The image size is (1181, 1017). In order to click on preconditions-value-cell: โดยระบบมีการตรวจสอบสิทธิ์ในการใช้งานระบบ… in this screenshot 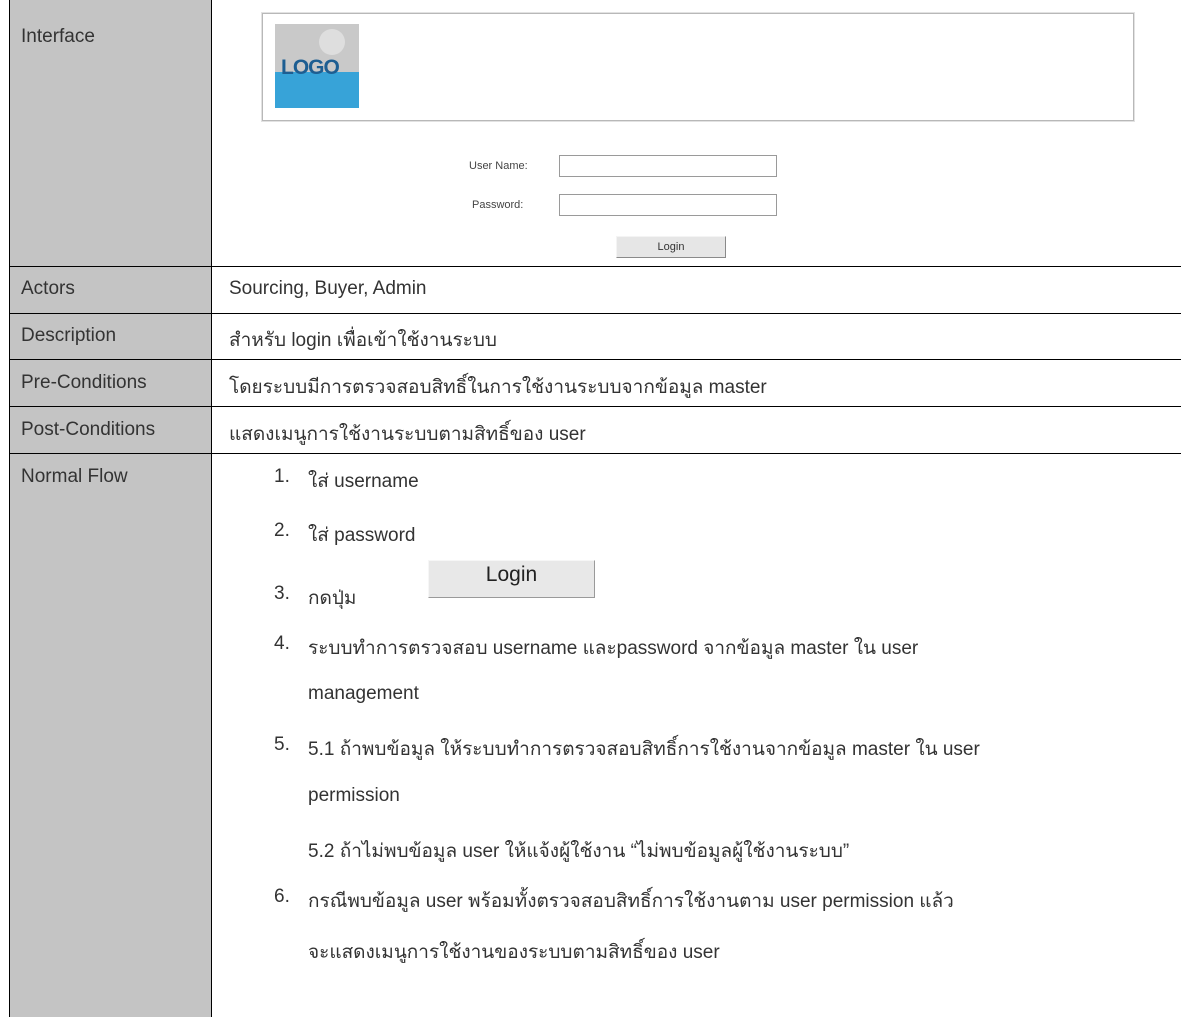, I will do `click(696, 383)`.